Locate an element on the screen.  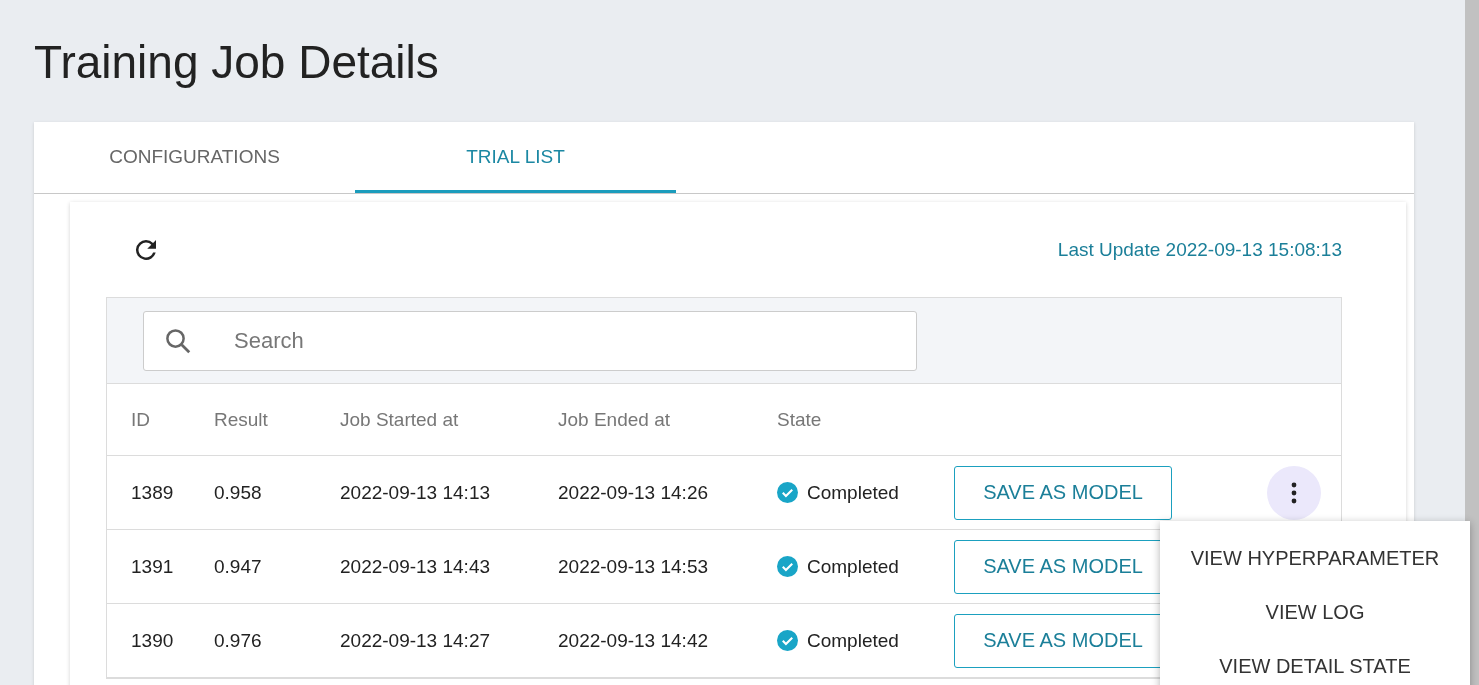
table-cell-text: 1389 is located at coordinates (152, 492).